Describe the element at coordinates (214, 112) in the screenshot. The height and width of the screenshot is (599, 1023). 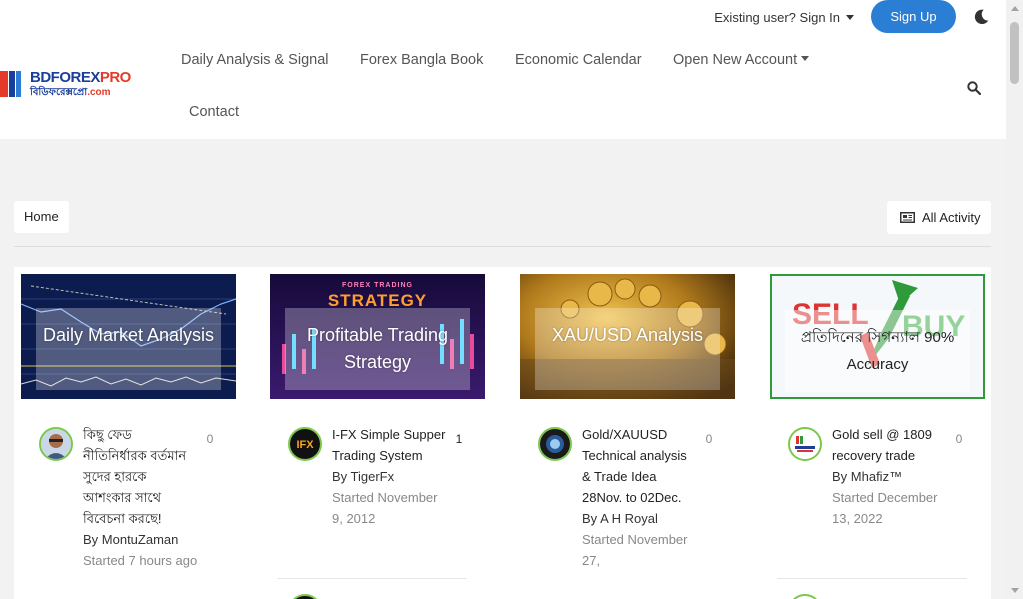
I see `nav-contact: Contact` at that location.